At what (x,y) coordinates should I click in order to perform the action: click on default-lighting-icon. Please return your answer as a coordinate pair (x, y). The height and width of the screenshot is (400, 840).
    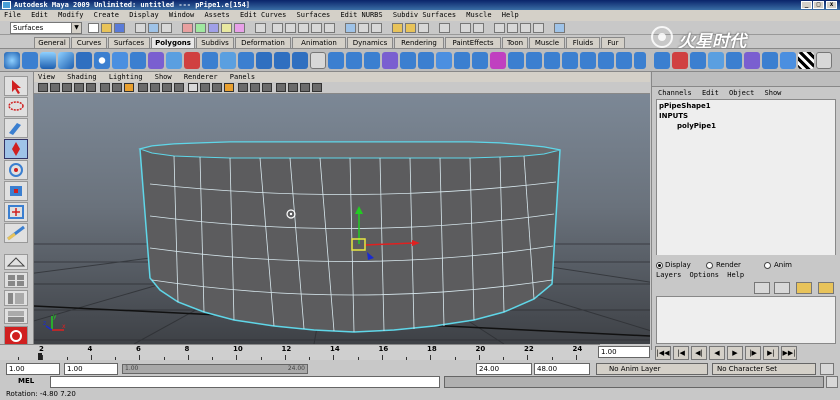
    Looking at the image, I should click on (243, 87).